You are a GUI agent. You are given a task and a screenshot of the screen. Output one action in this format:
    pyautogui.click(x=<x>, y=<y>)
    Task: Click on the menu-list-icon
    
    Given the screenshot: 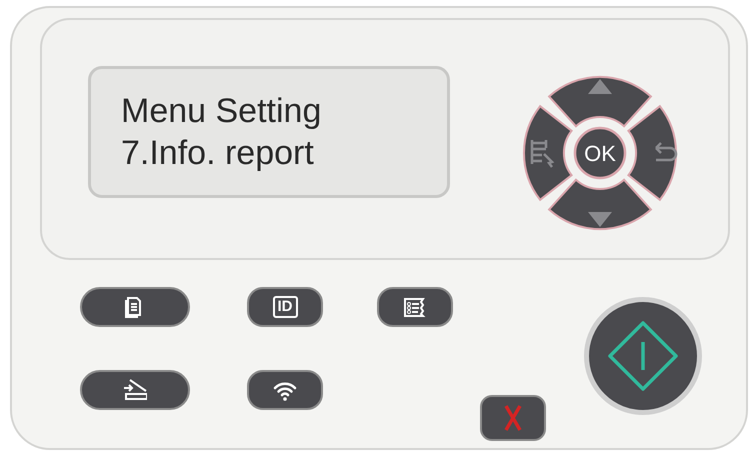 What is the action you would take?
    pyautogui.click(x=542, y=153)
    